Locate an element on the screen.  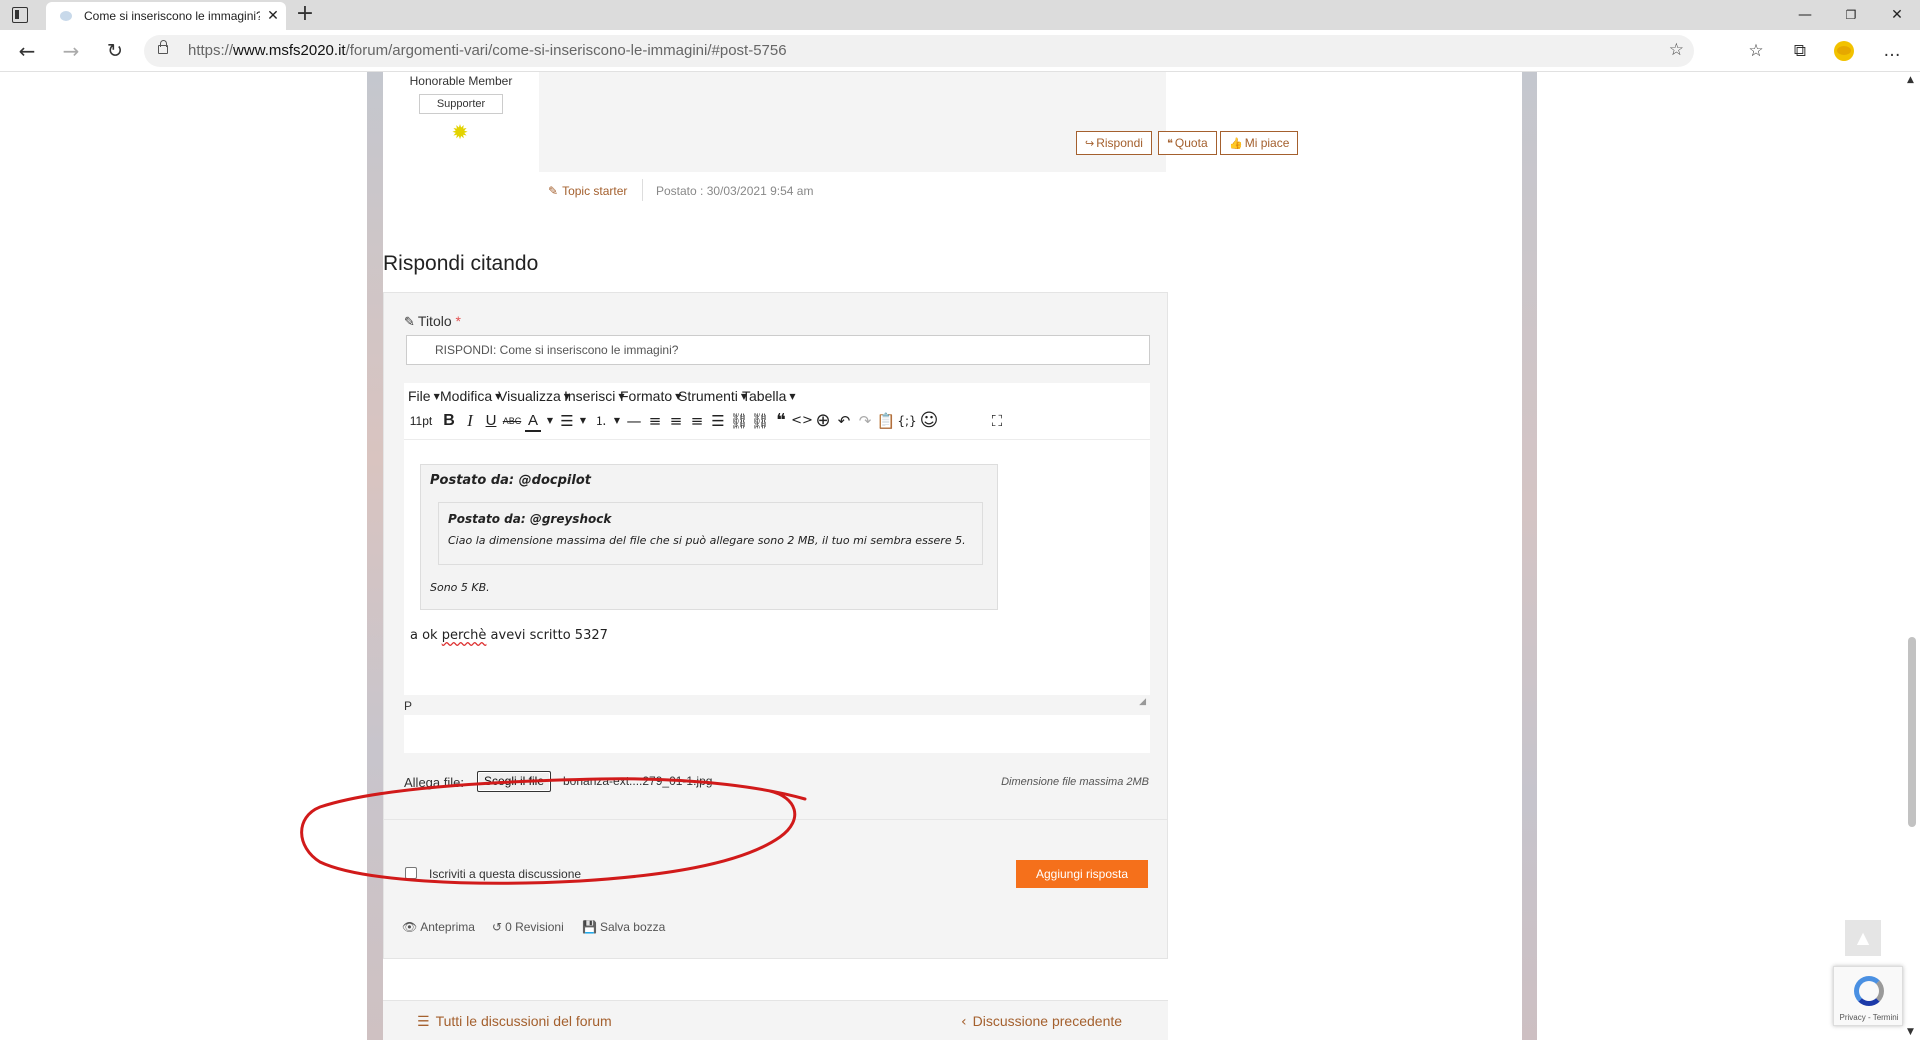
back-arrow-icon: ← is located at coordinates (27, 51).